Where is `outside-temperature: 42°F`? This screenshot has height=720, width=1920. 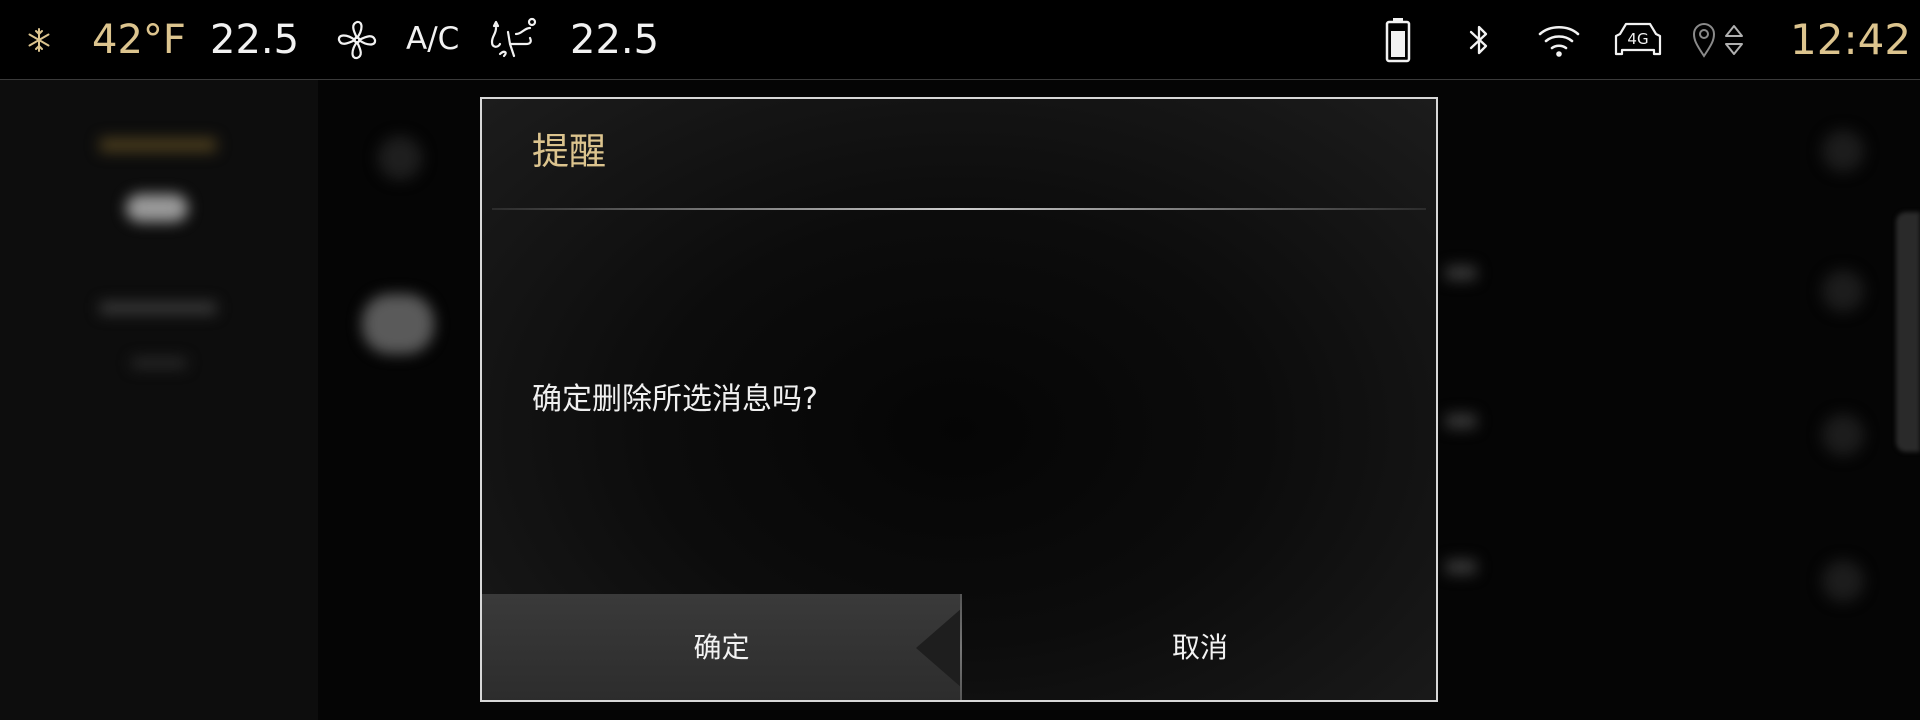
outside-temperature: 42°F is located at coordinates (139, 39).